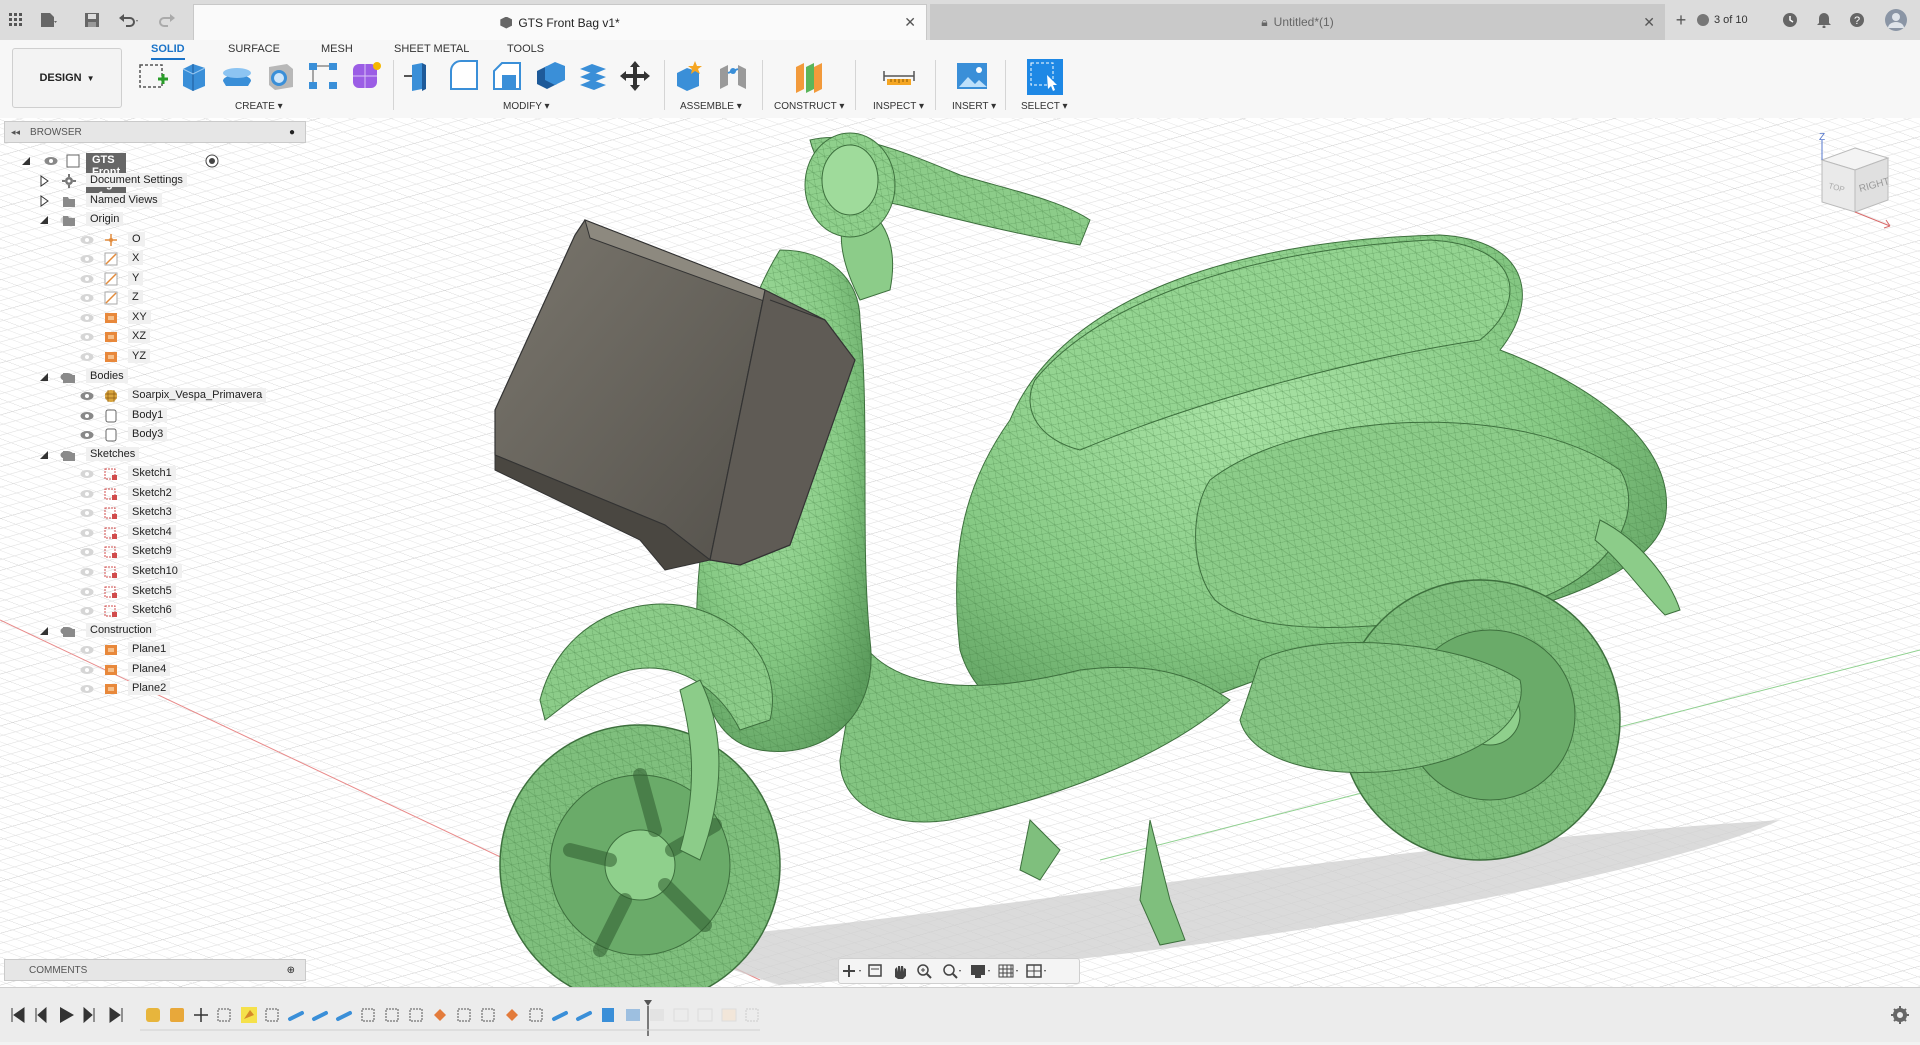  I want to click on move-copy-icon, so click(635, 76).